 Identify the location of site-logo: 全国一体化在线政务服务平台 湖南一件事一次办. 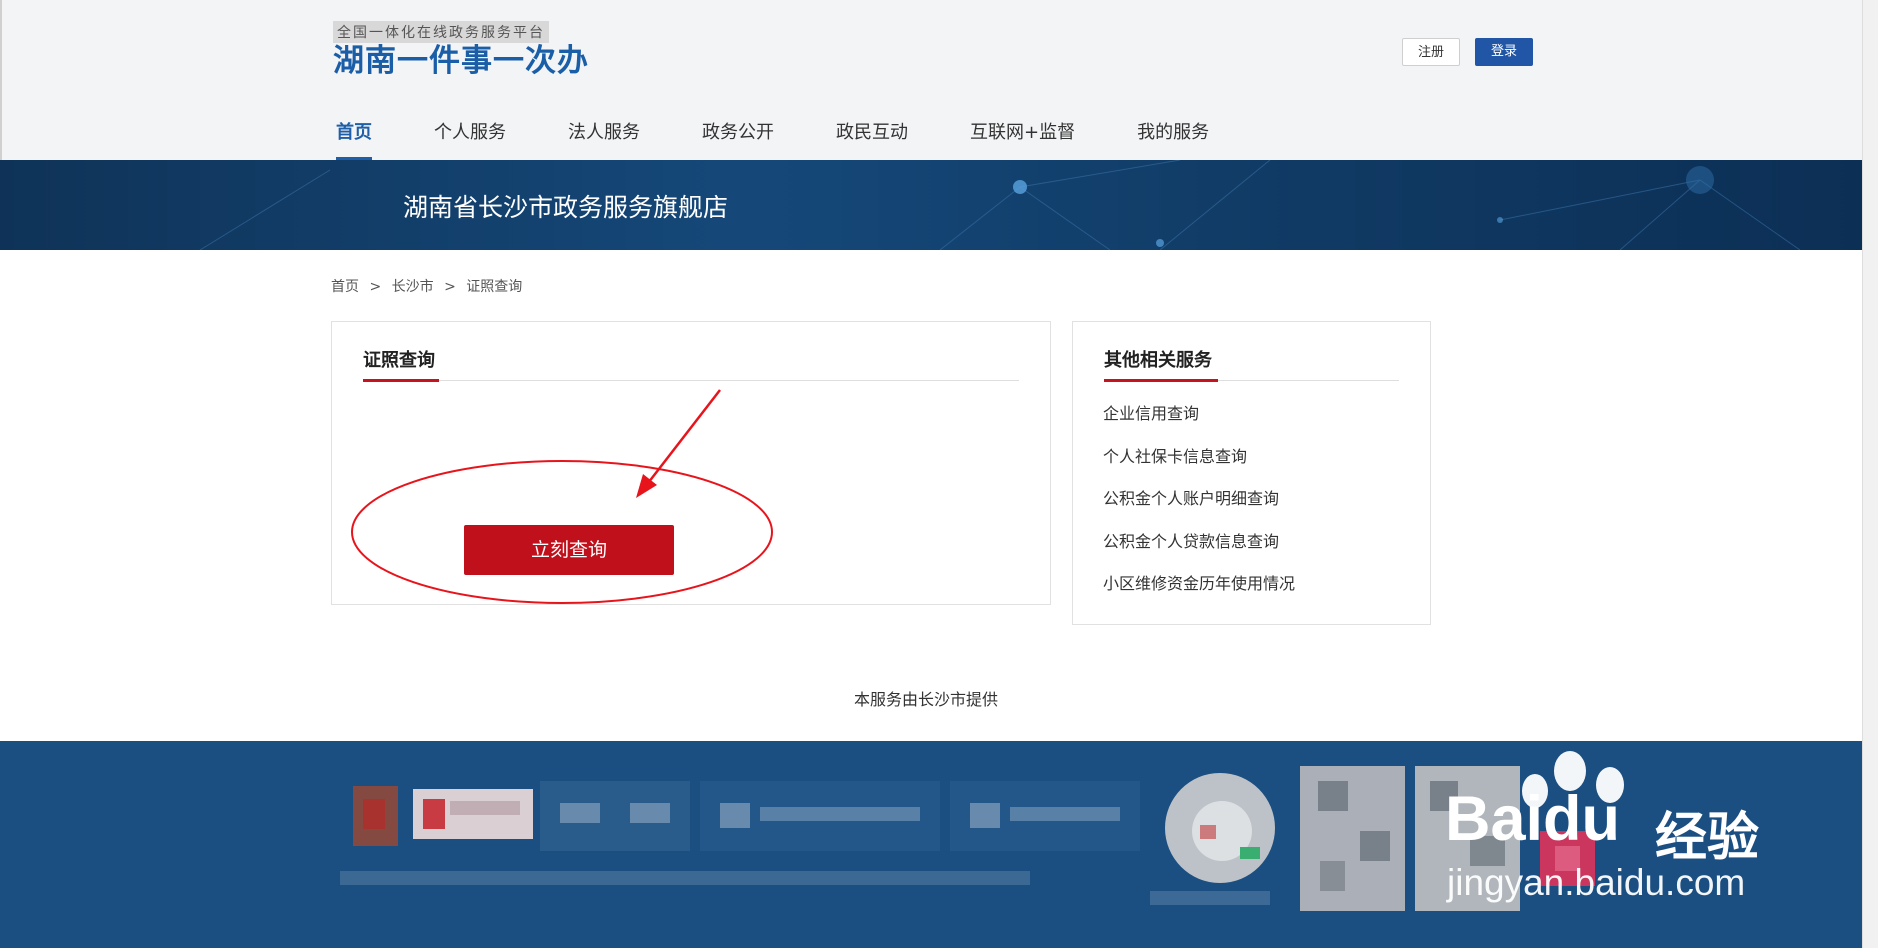
(461, 50).